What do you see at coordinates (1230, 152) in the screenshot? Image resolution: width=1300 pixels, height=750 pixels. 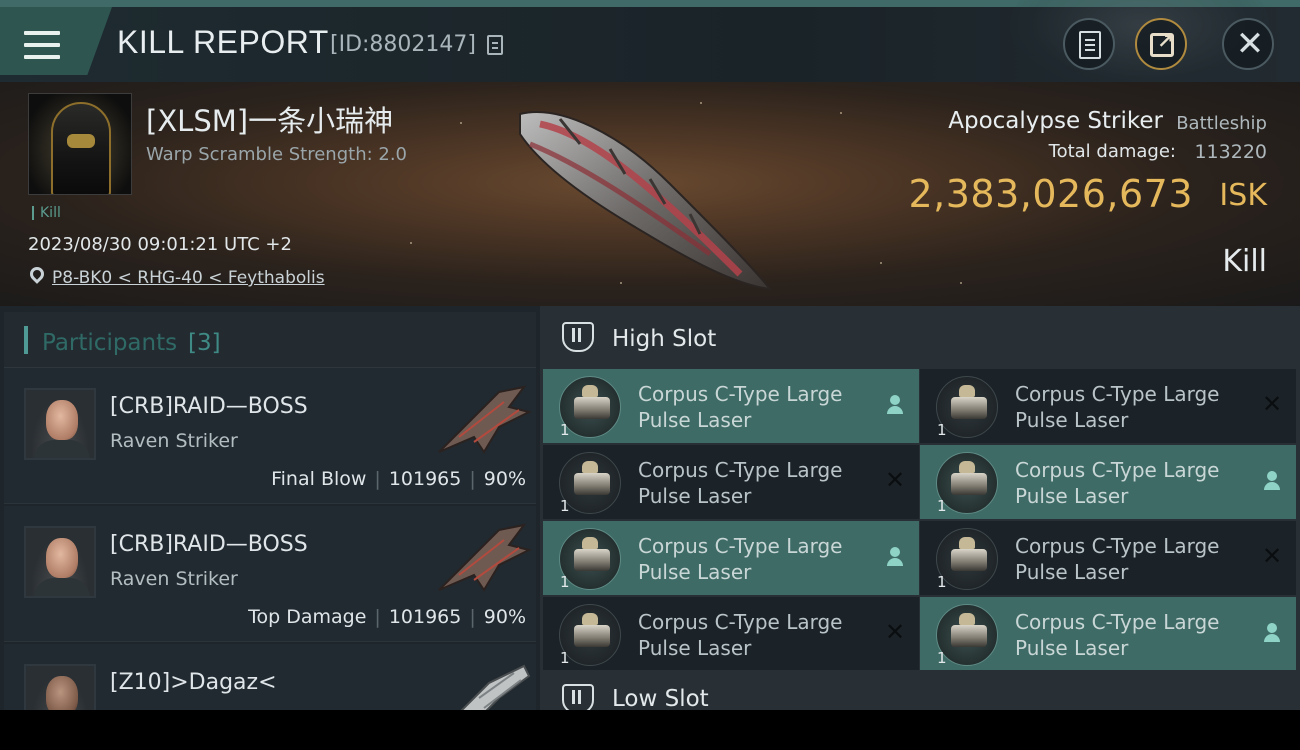 I see `total-damage-value: 113220` at bounding box center [1230, 152].